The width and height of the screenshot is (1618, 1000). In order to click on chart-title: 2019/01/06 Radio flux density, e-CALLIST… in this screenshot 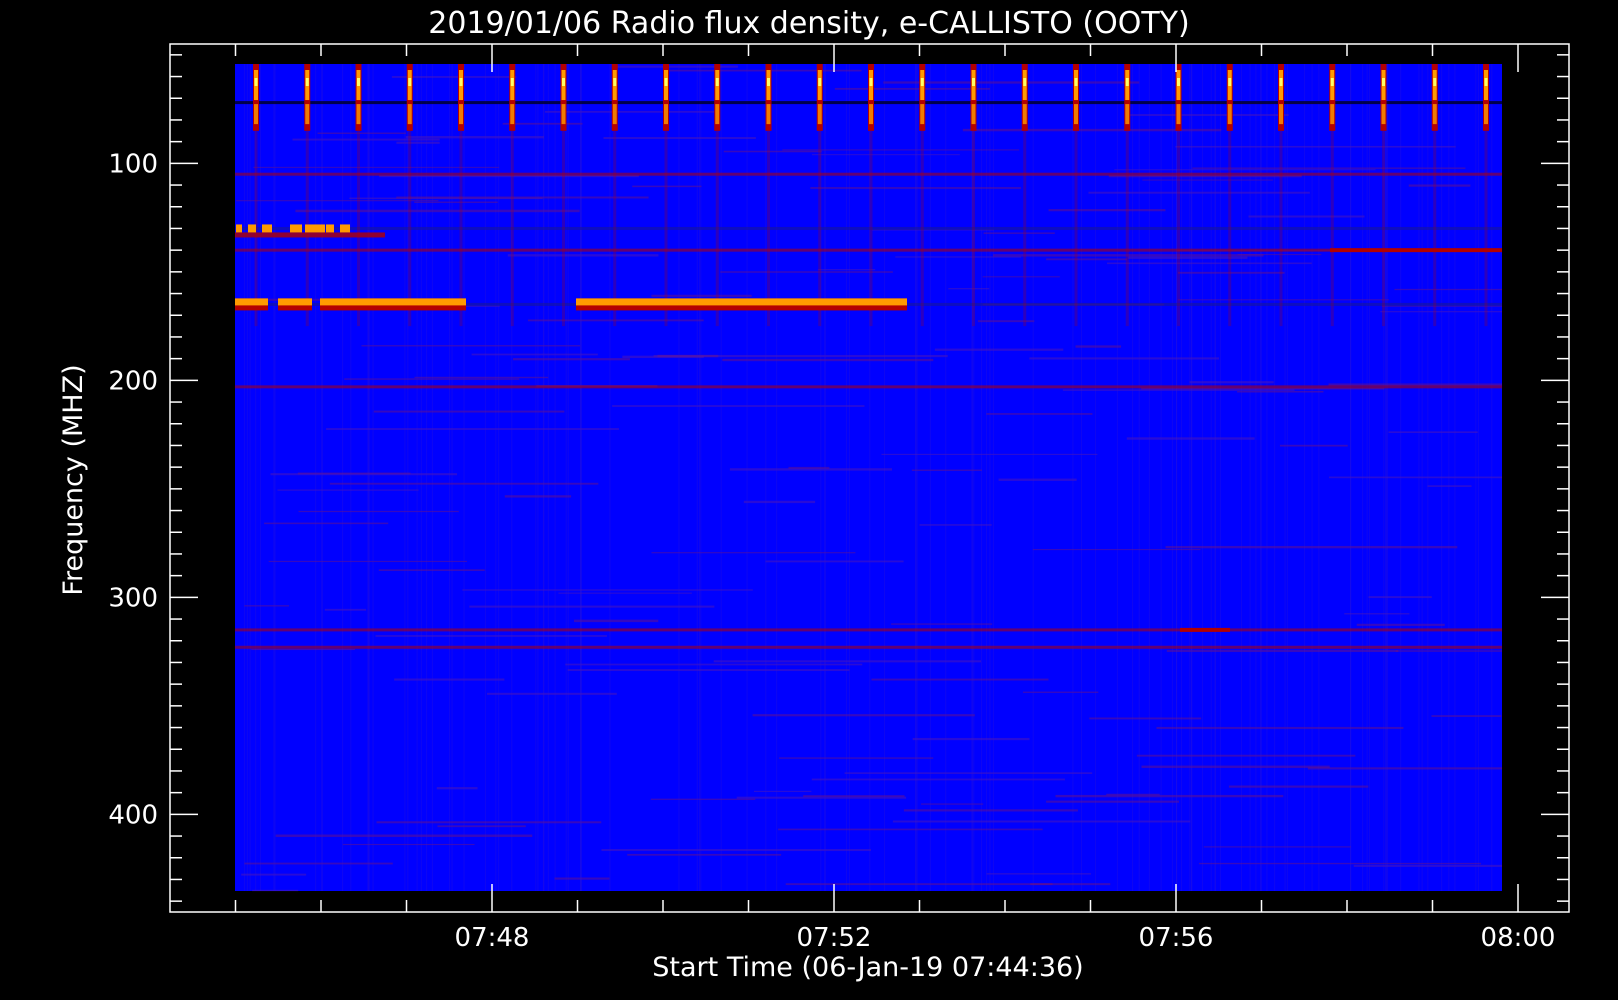, I will do `click(808, 23)`.